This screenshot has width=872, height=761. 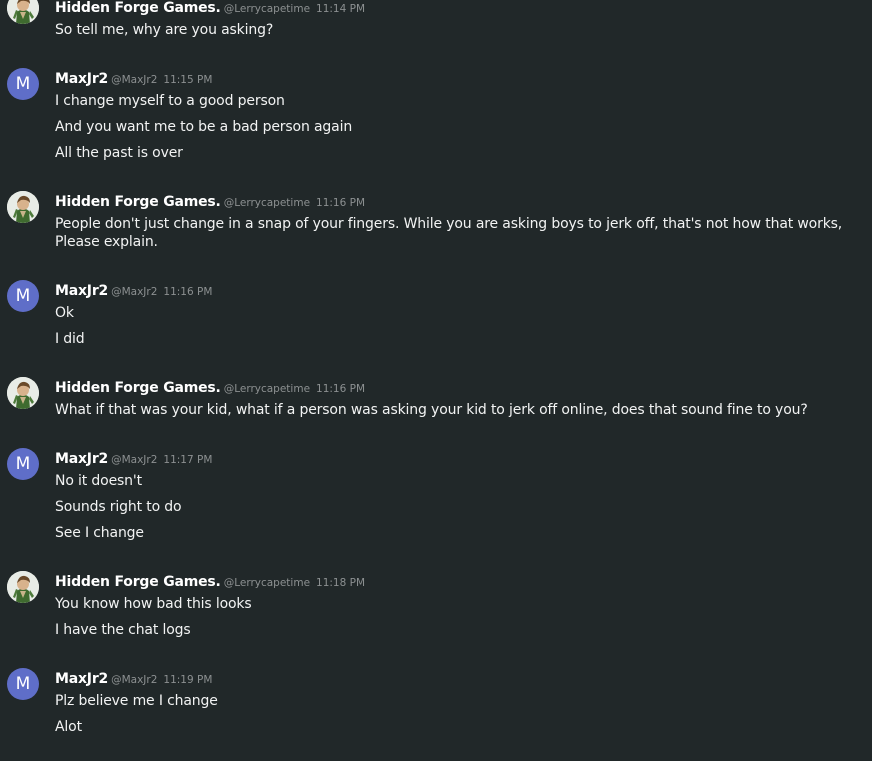 What do you see at coordinates (136, 701) in the screenshot?
I see `message-text: Plz believe me I change` at bounding box center [136, 701].